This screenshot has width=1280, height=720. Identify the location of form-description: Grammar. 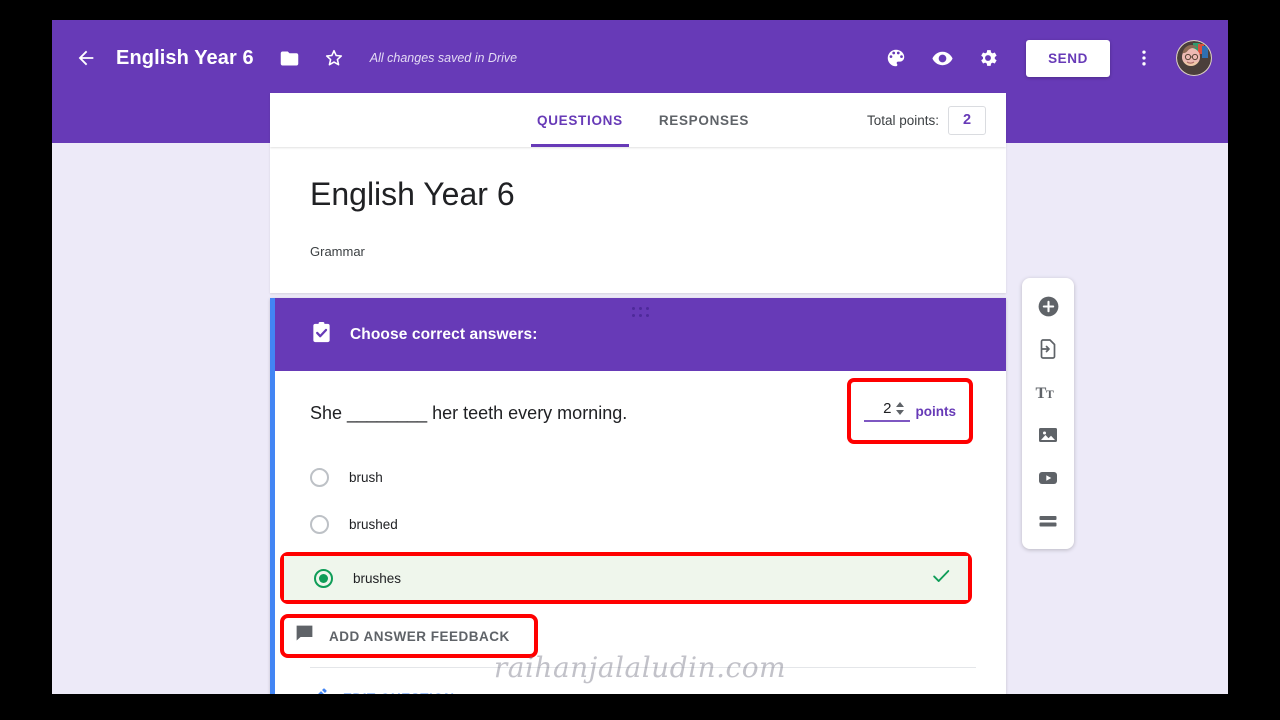
(638, 251).